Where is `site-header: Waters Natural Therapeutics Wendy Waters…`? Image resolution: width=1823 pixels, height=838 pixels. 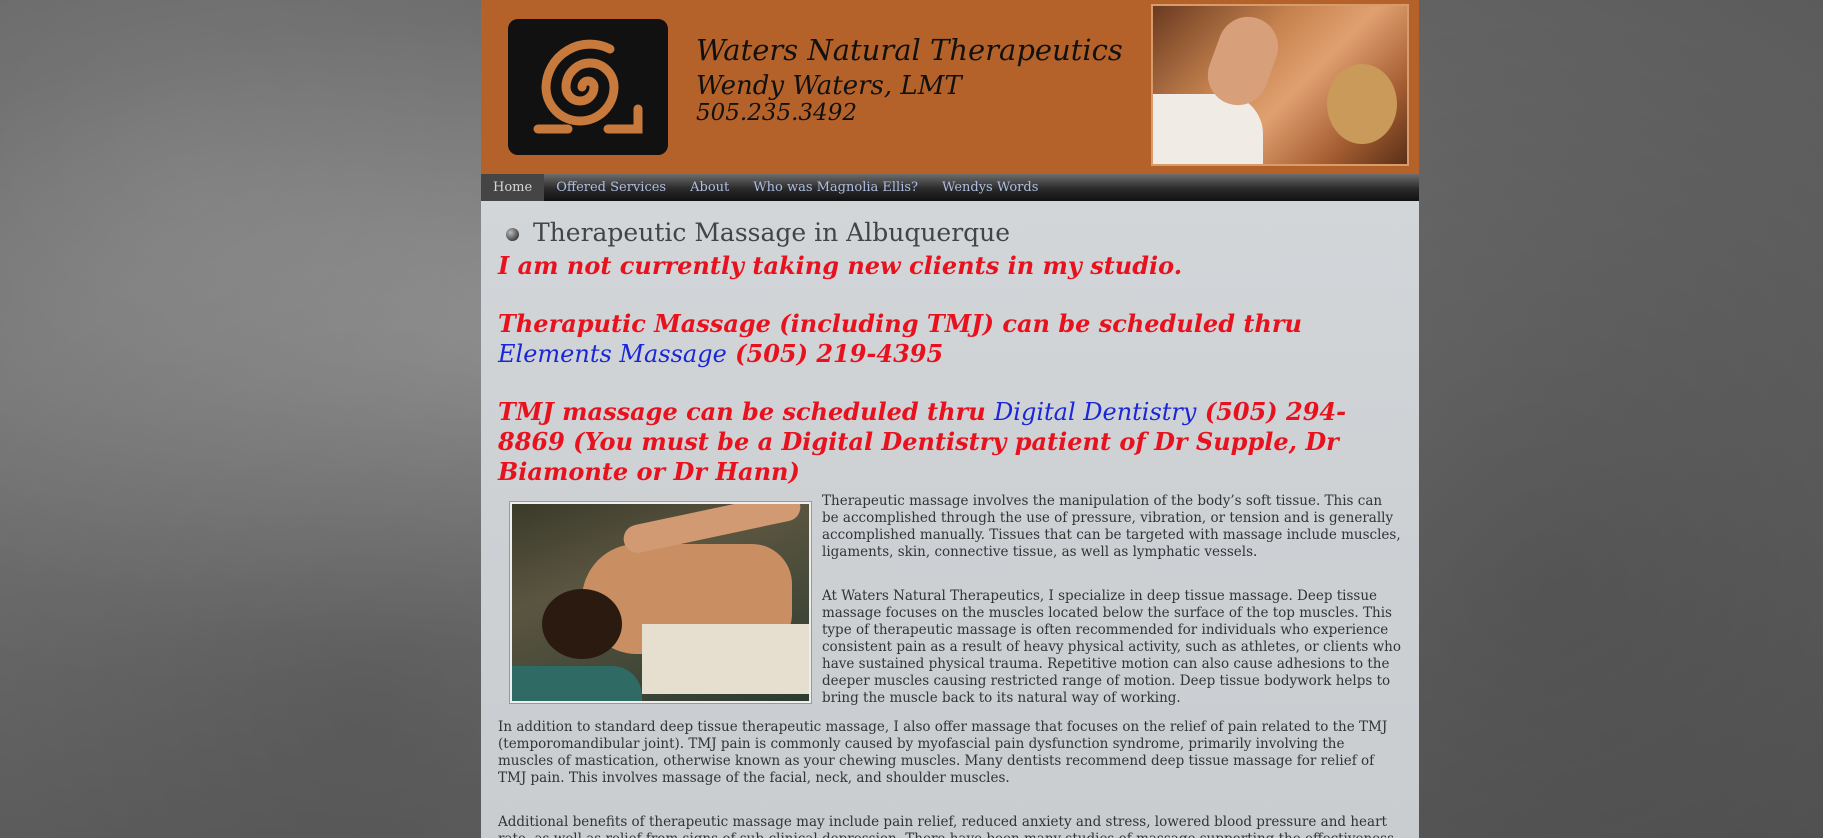 site-header: Waters Natural Therapeutics Wendy Waters… is located at coordinates (950, 87).